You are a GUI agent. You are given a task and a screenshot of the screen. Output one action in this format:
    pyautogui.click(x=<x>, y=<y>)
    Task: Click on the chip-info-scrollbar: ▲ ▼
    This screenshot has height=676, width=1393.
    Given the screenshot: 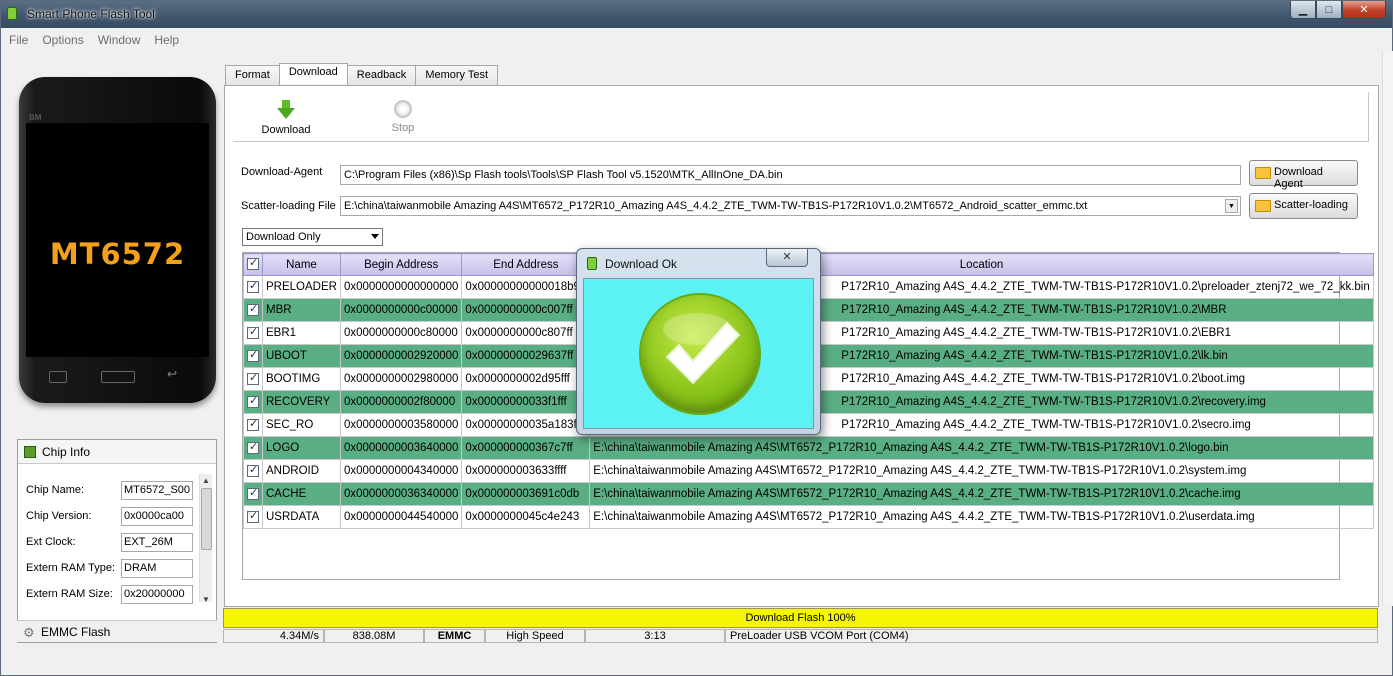 What is the action you would take?
    pyautogui.click(x=205, y=539)
    